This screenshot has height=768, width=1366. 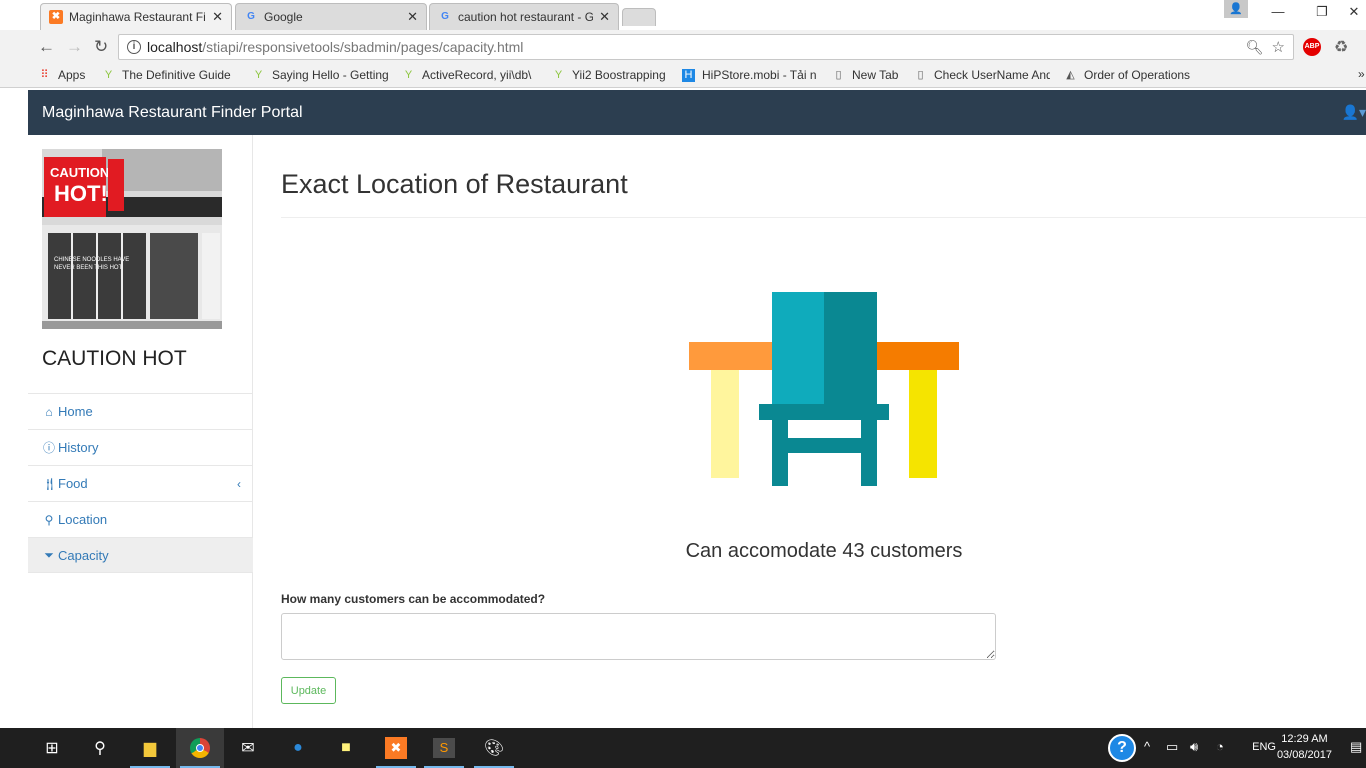 What do you see at coordinates (72, 75) in the screenshot?
I see `bookmark-label: Apps` at bounding box center [72, 75].